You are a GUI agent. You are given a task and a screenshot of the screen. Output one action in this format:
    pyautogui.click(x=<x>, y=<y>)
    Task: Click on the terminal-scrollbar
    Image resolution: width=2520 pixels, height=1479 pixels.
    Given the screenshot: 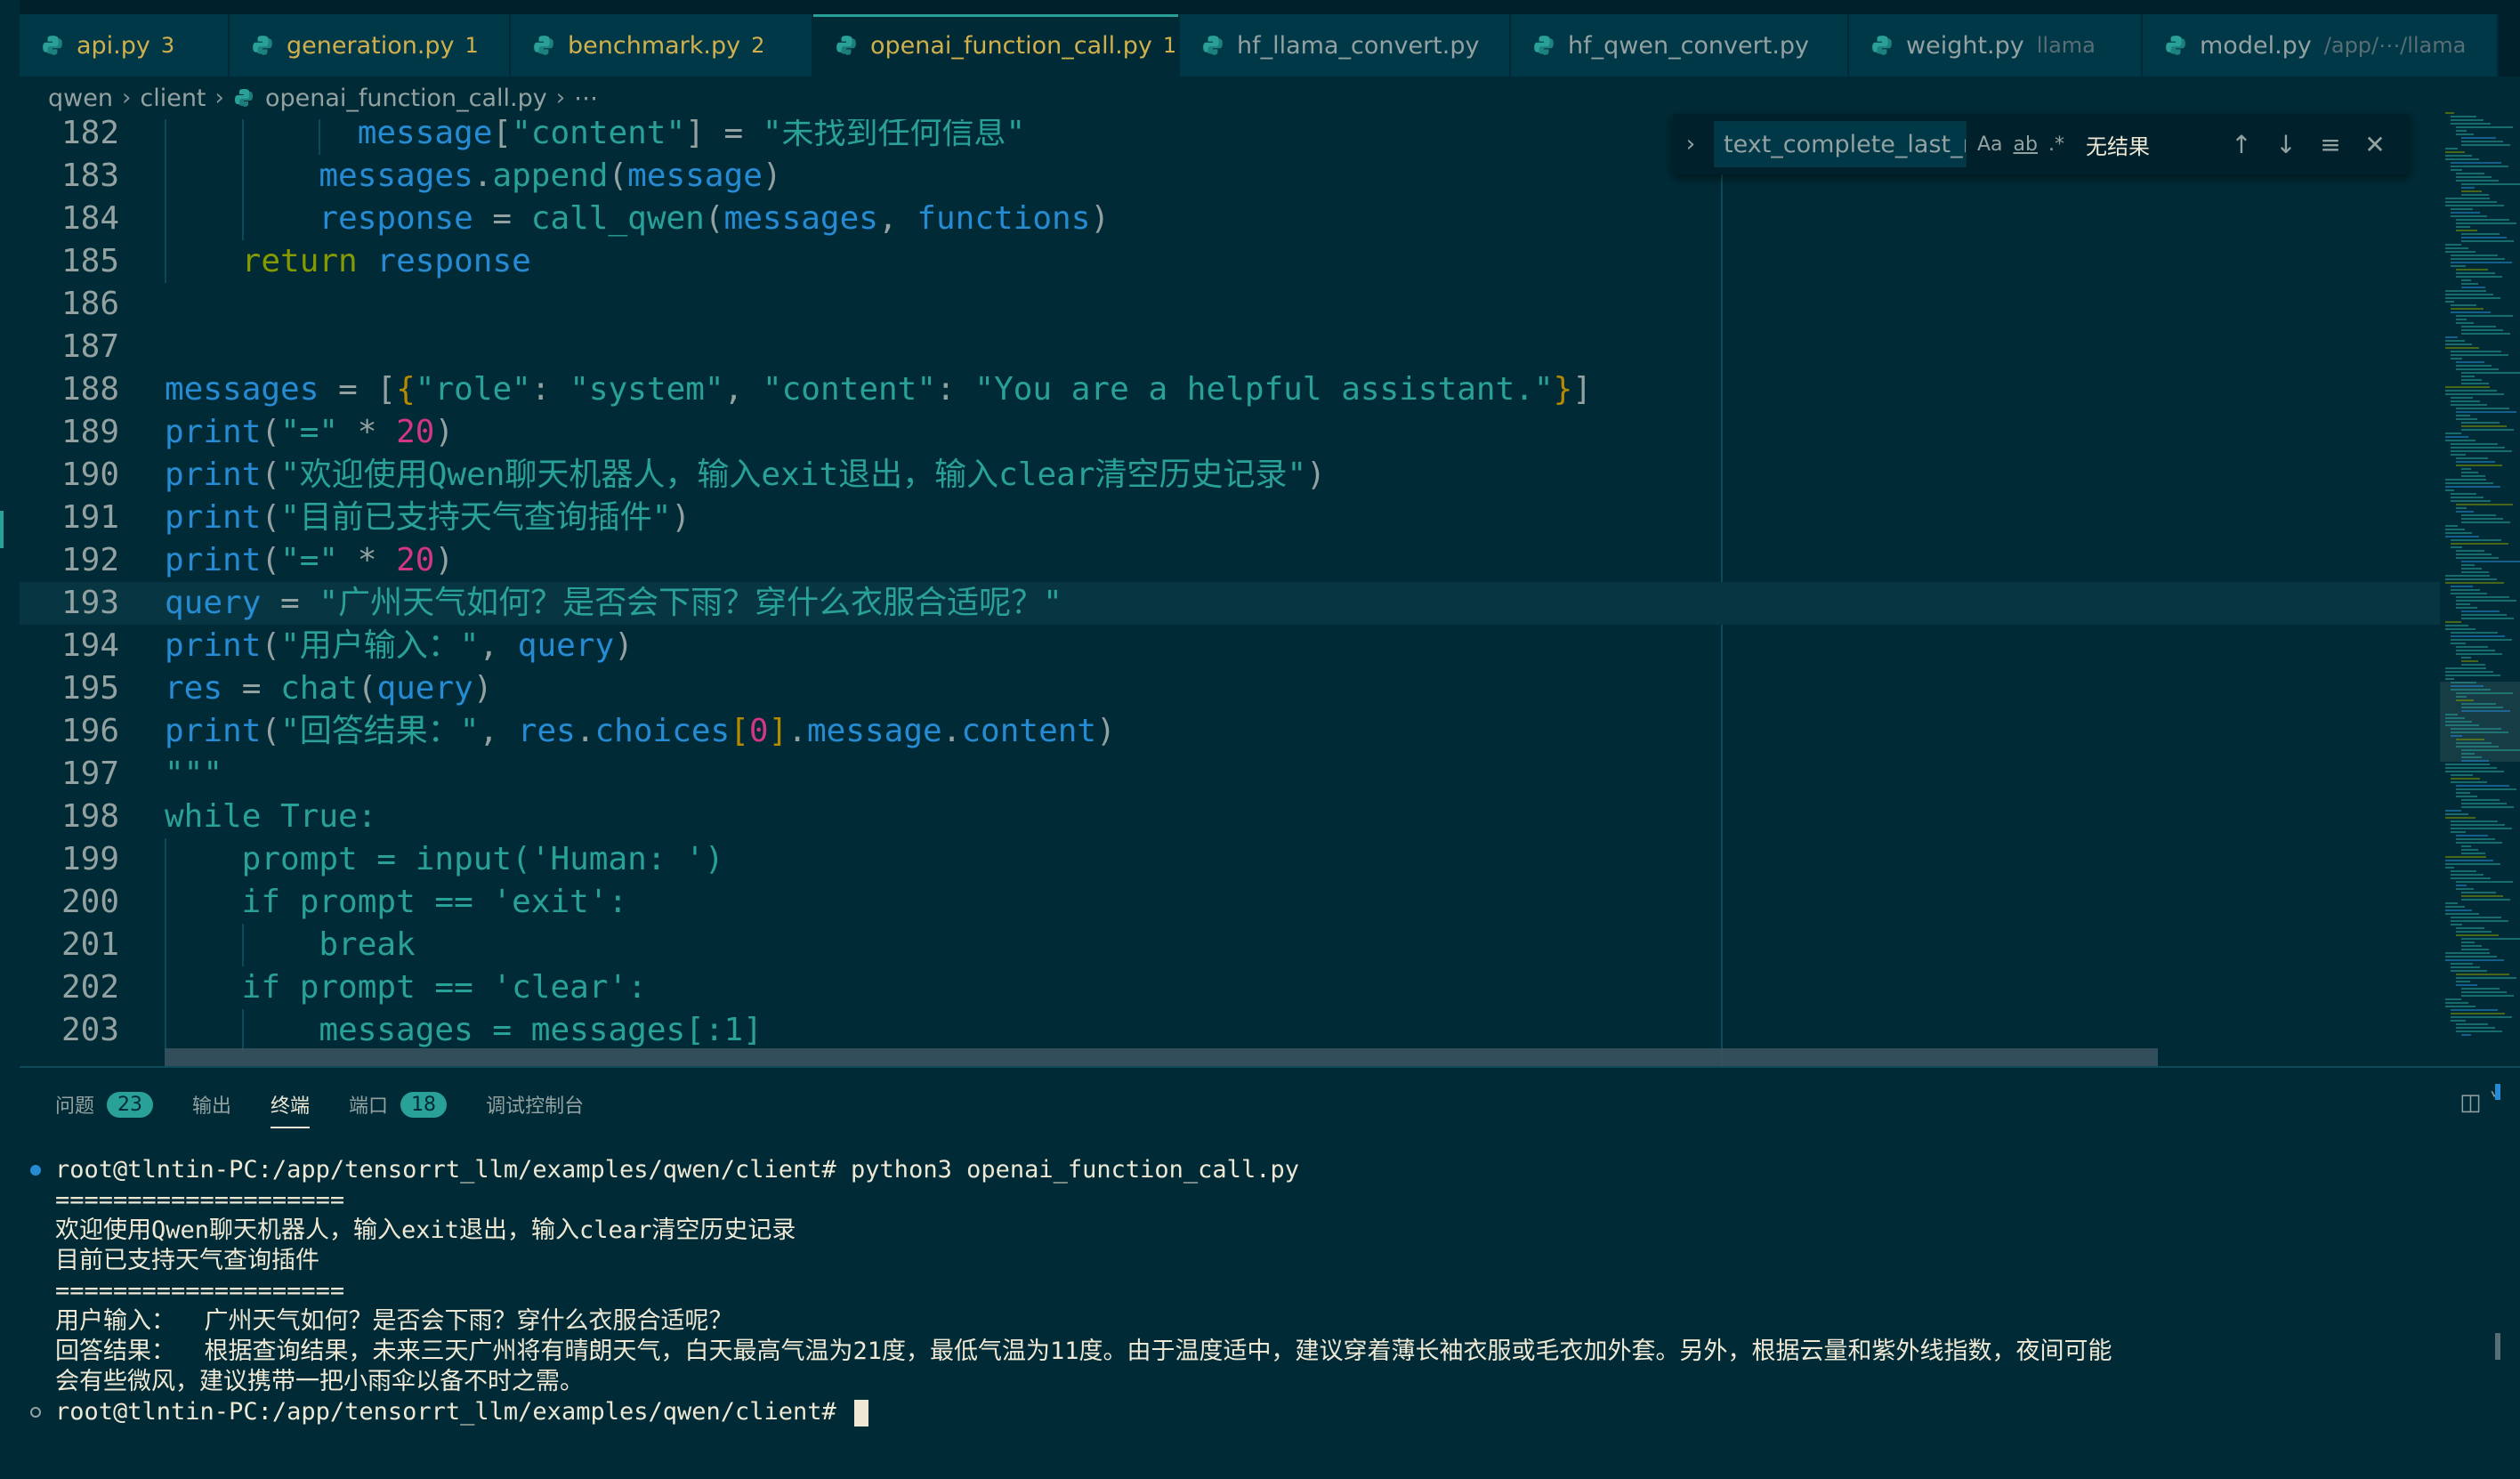 What is the action you would take?
    pyautogui.click(x=2497, y=1223)
    